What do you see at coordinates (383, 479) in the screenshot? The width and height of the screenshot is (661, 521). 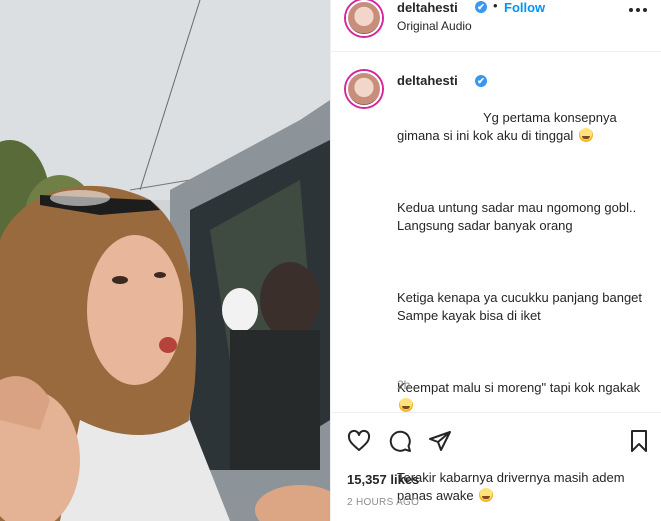 I see `likes-count: 15,357 likes` at bounding box center [383, 479].